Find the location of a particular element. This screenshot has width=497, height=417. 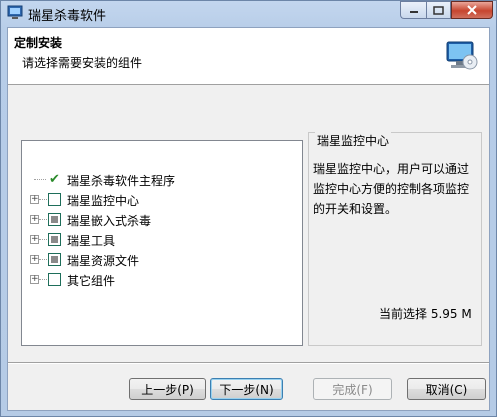

tree-item-label: 瑞星资源文件 is located at coordinates (103, 261).